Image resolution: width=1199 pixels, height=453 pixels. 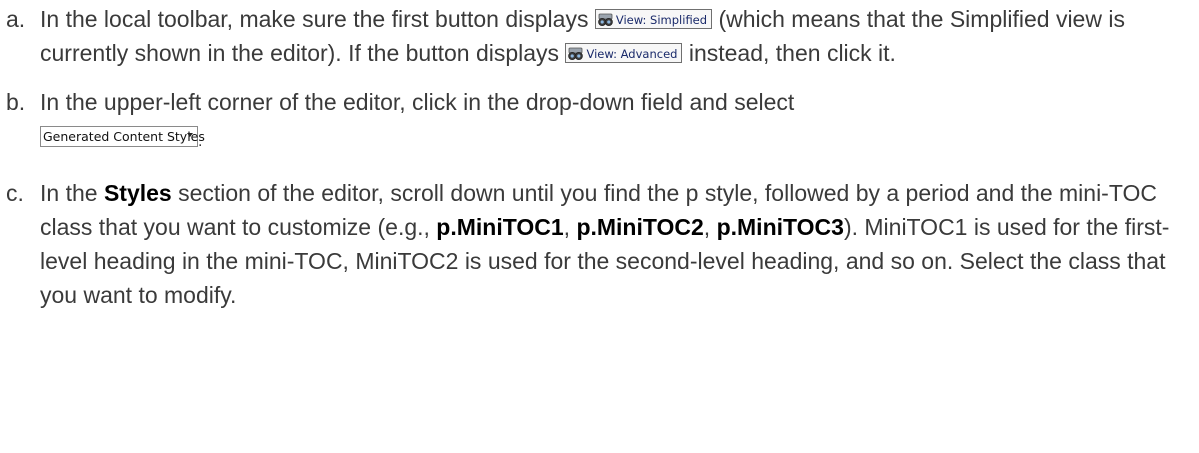 I want to click on chevron-down-icon, so click(x=190, y=135).